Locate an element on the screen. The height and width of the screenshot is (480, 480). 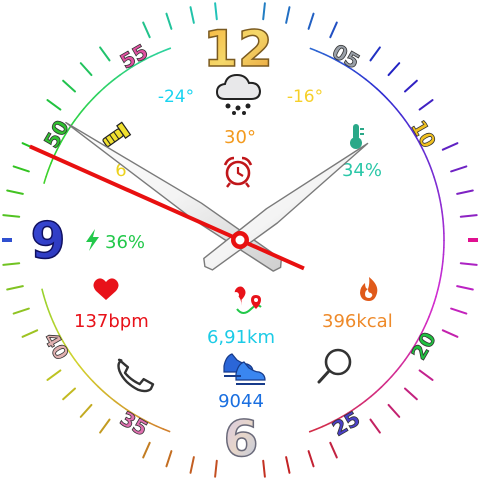
distance-value: 6,91km is located at coordinates (241, 337).